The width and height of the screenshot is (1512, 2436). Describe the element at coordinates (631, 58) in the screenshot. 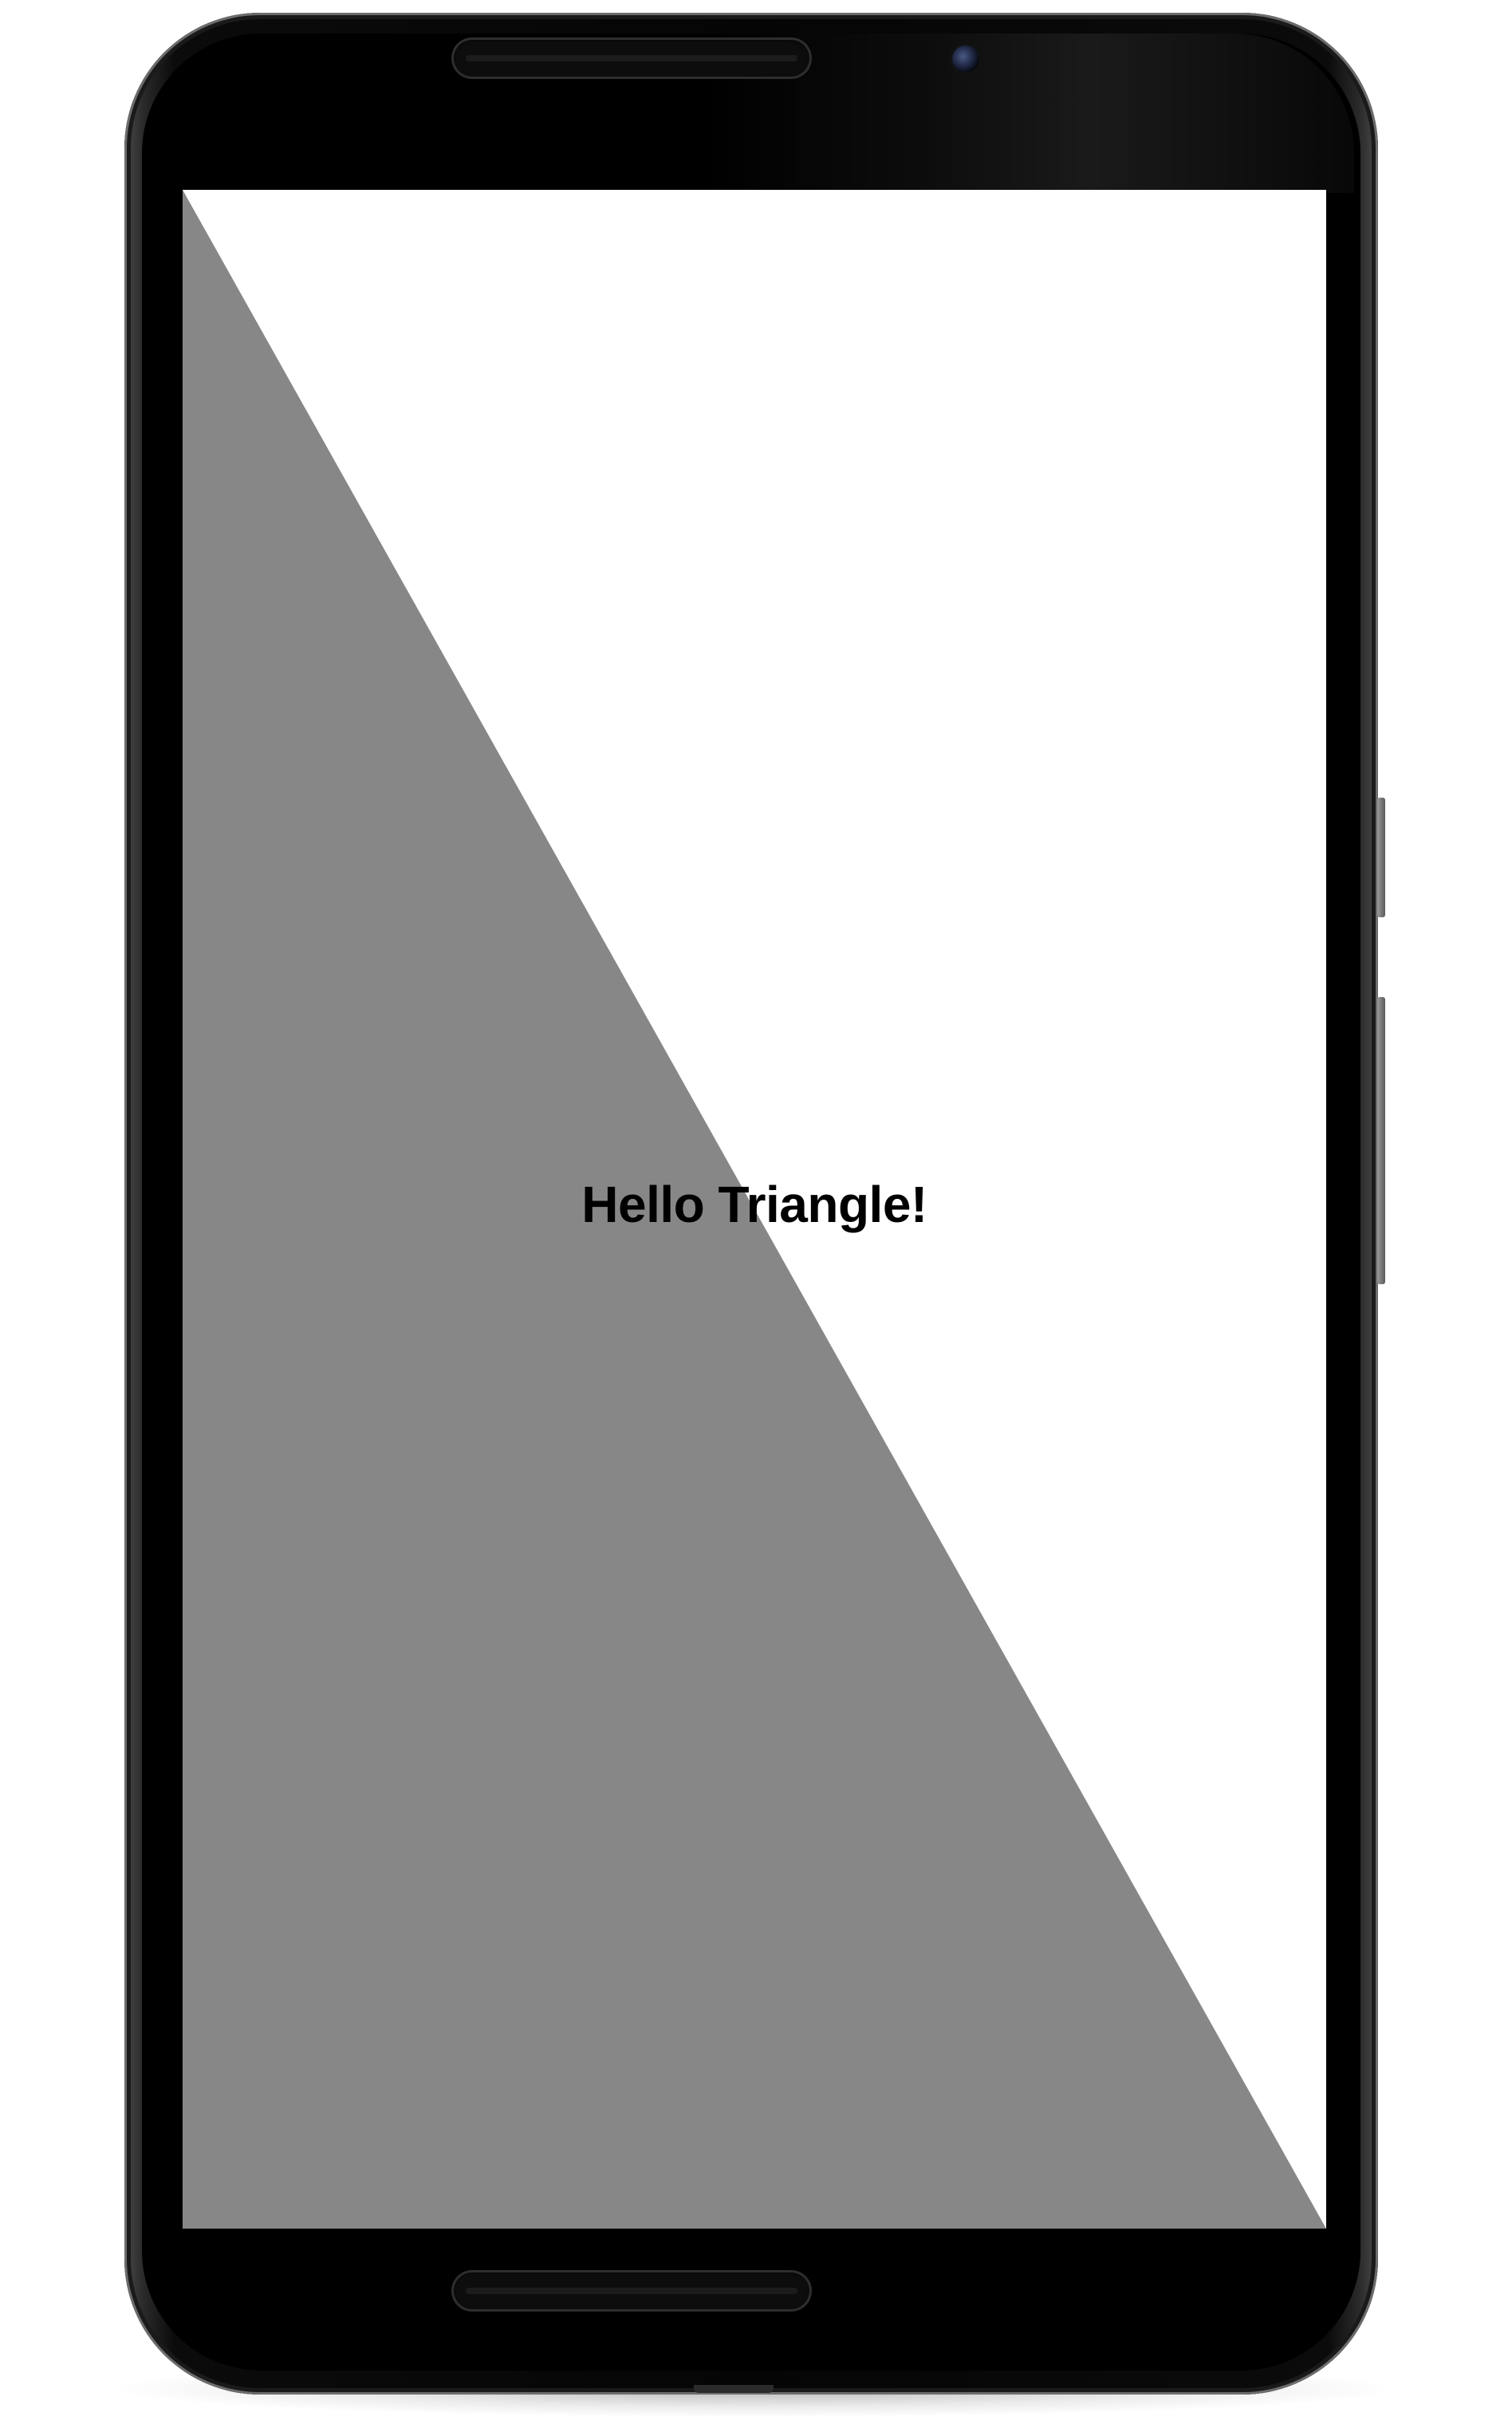

I see `top-speaker-grille` at that location.